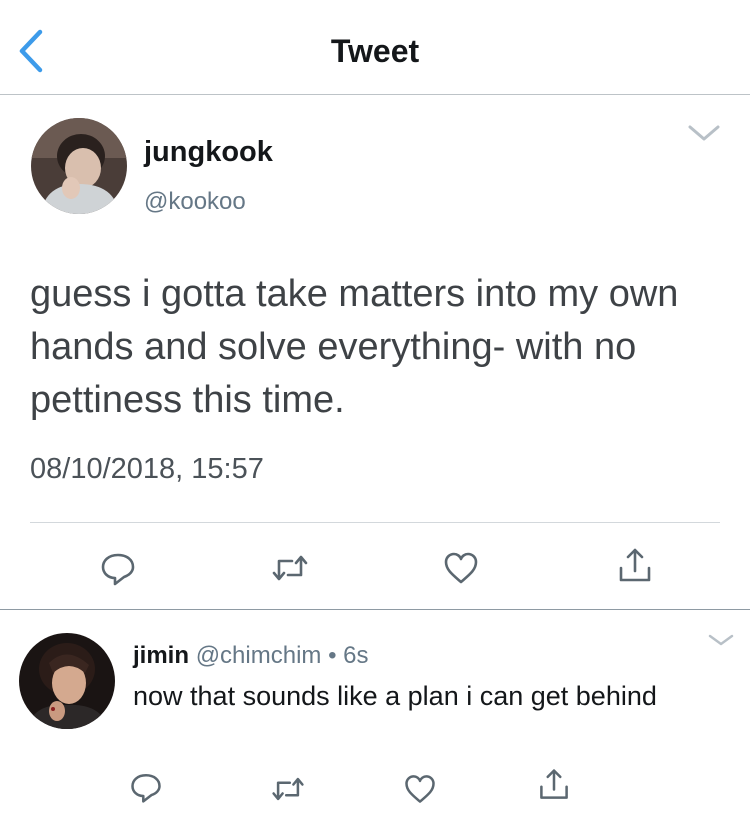 This screenshot has width=750, height=828. I want to click on display-name: jungkook, so click(208, 152).